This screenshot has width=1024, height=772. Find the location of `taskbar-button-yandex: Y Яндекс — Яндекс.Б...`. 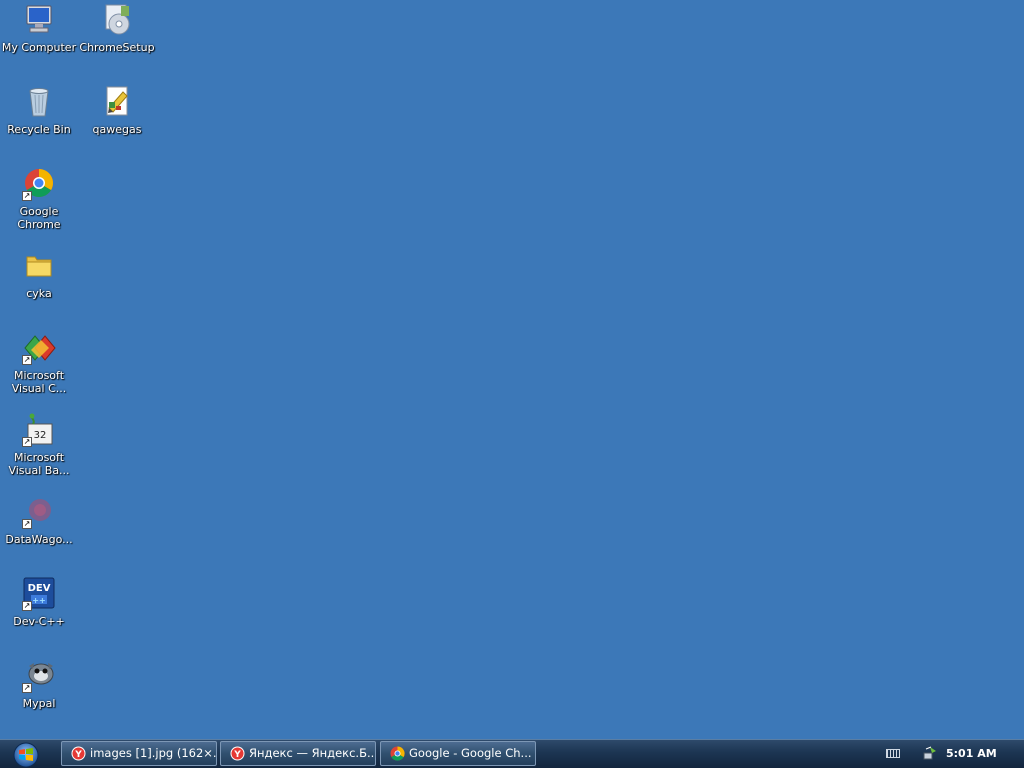

taskbar-button-yandex: Y Яндекс — Яндекс.Б... is located at coordinates (298, 753).